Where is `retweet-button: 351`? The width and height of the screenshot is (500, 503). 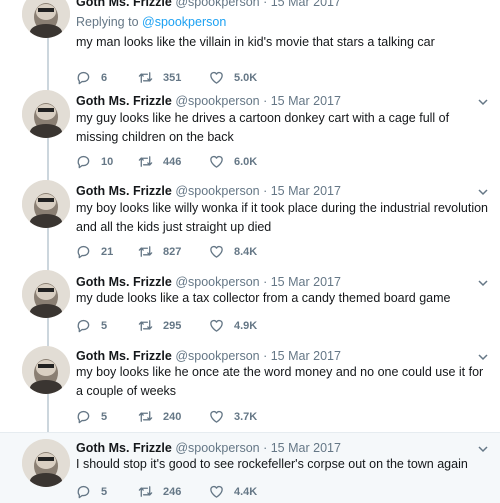
retweet-button: 351 is located at coordinates (159, 77).